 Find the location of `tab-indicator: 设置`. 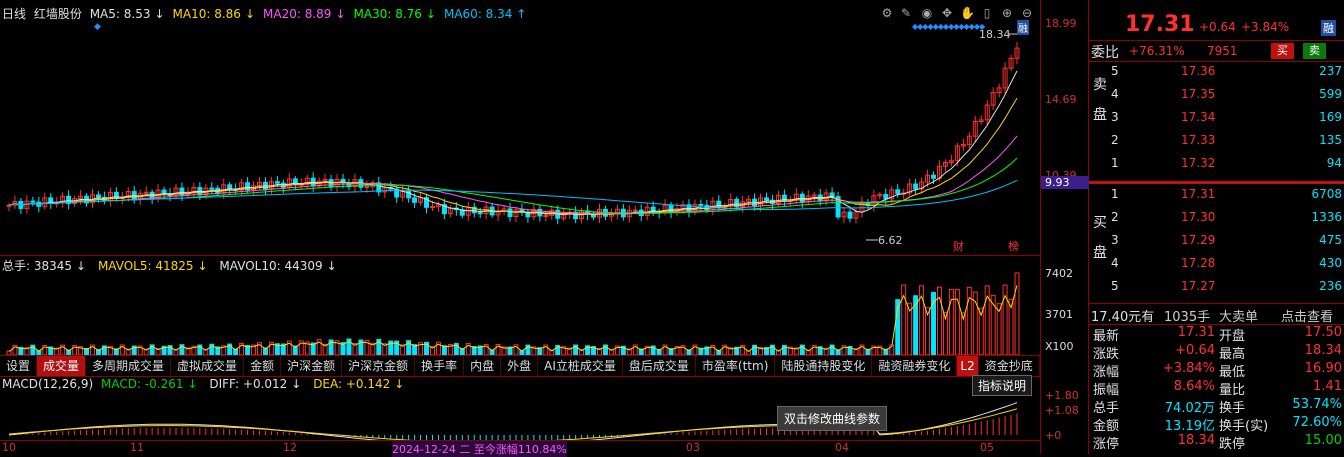

tab-indicator: 设置 is located at coordinates (19, 366).